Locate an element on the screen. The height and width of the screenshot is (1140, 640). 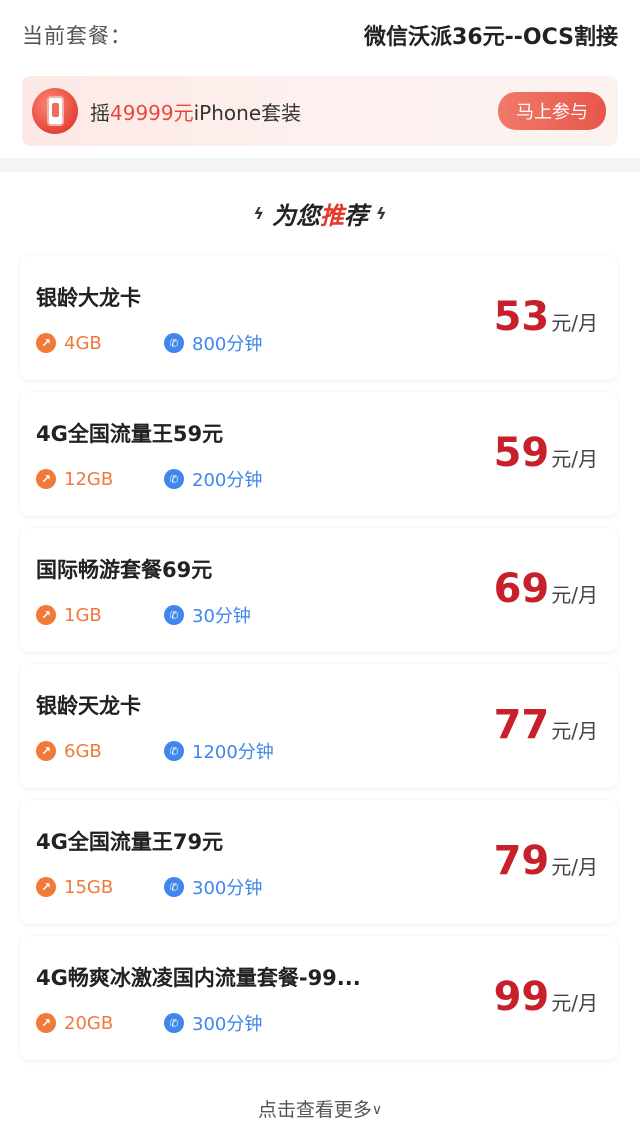
view-more-button: 点击查看更多∨ is located at coordinates (320, 1108).